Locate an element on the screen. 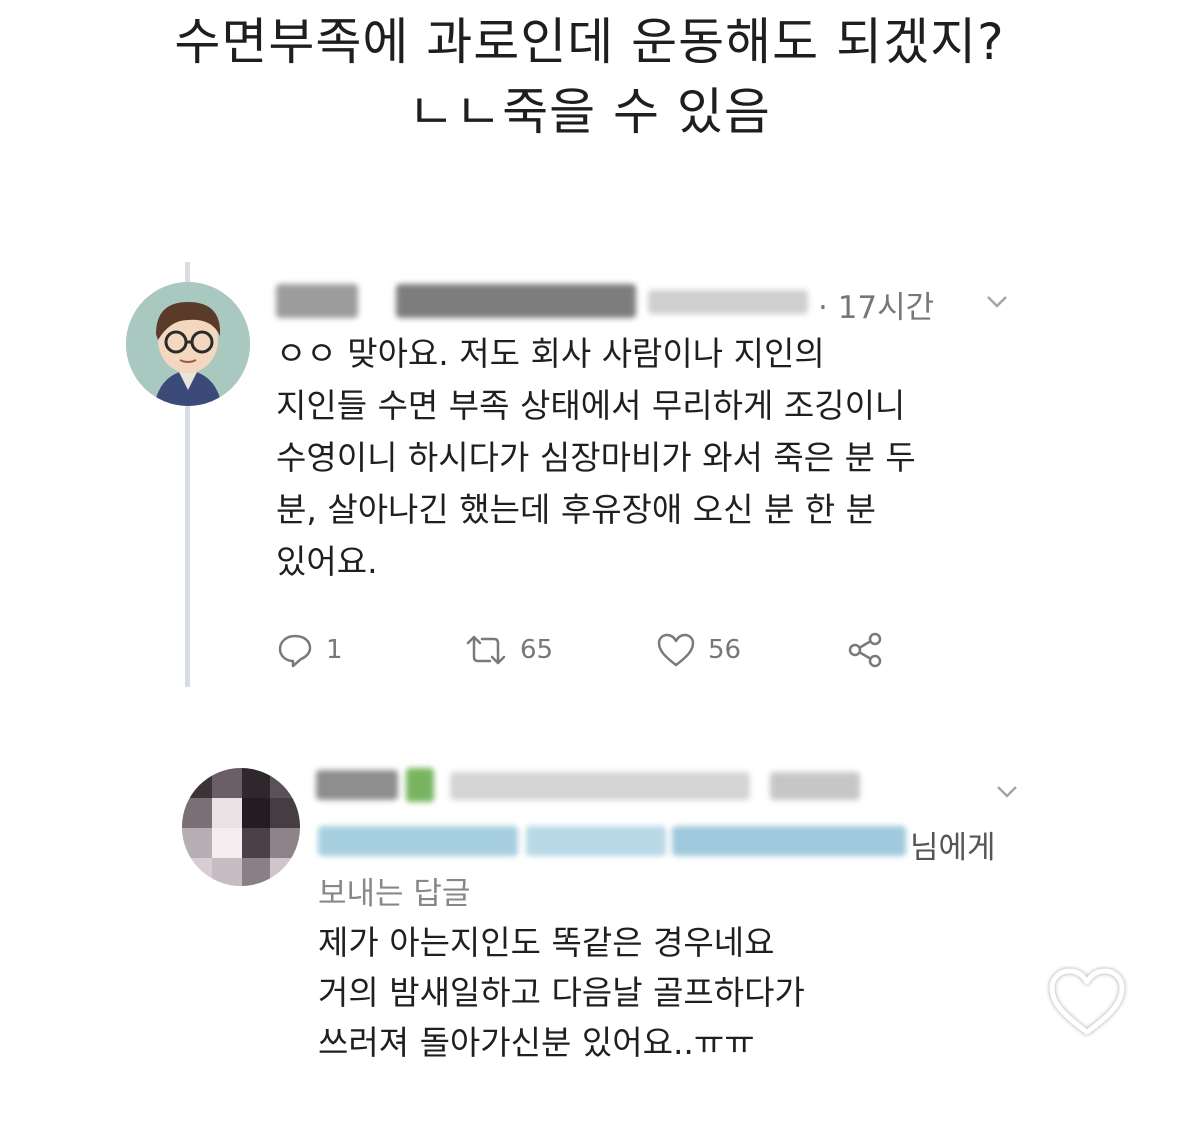  reply-recipient-suffix: 님에게 is located at coordinates (953, 848).